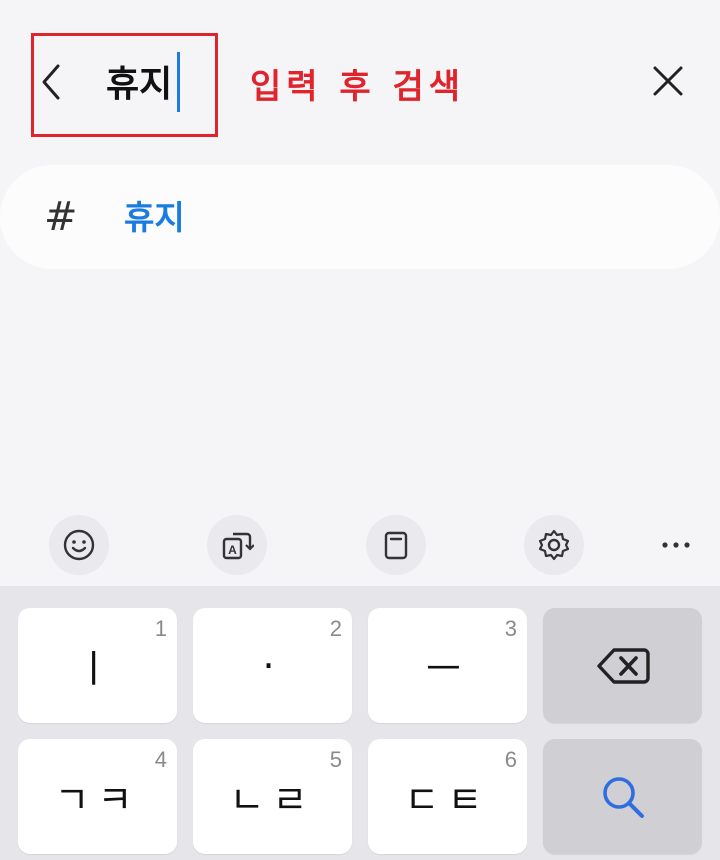  What do you see at coordinates (360, 217) in the screenshot?
I see `suggestion-item: # 휴지` at bounding box center [360, 217].